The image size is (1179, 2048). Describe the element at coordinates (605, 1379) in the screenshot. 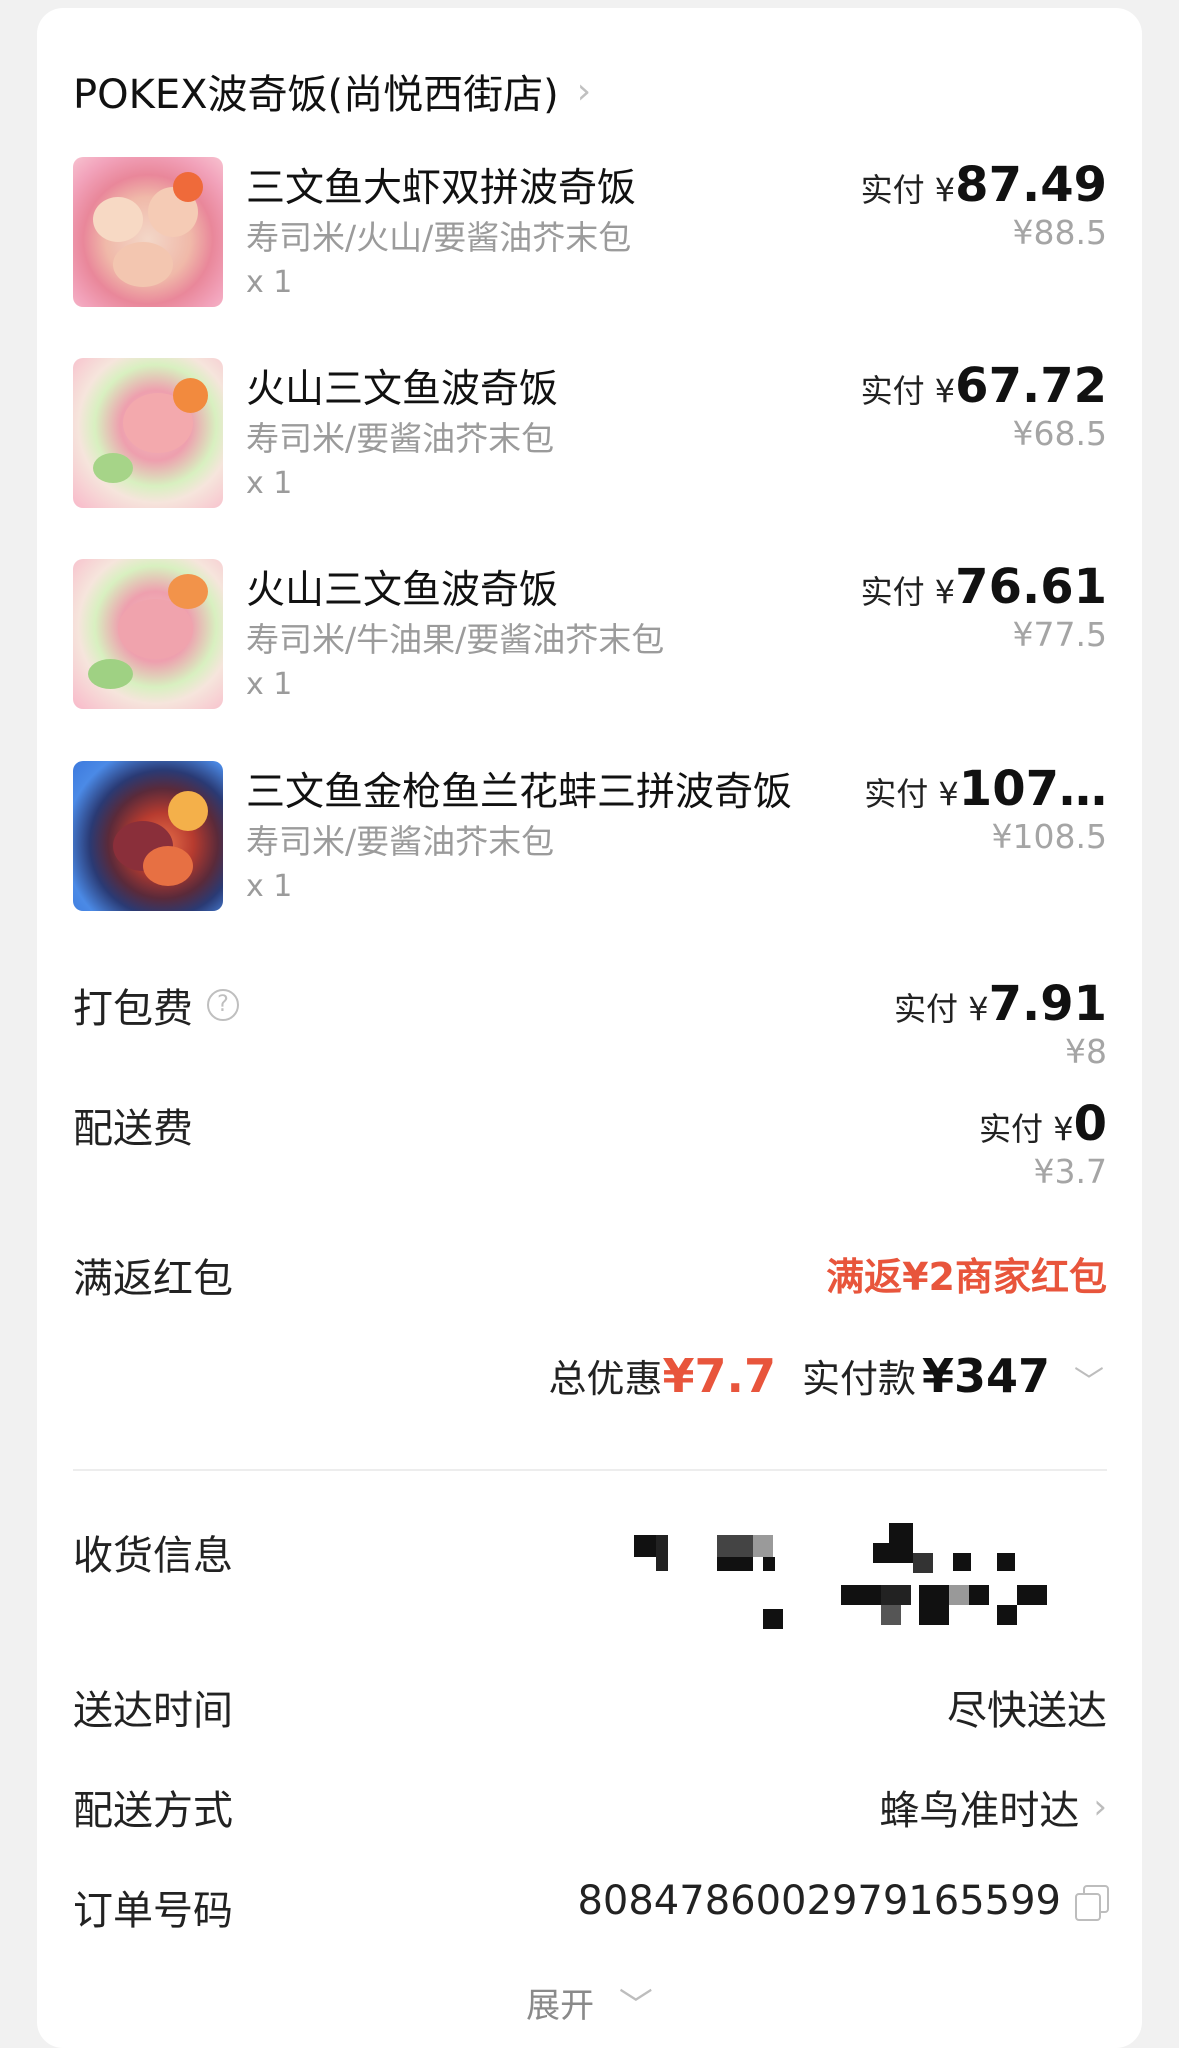

I see `discount-label: 总优惠` at that location.